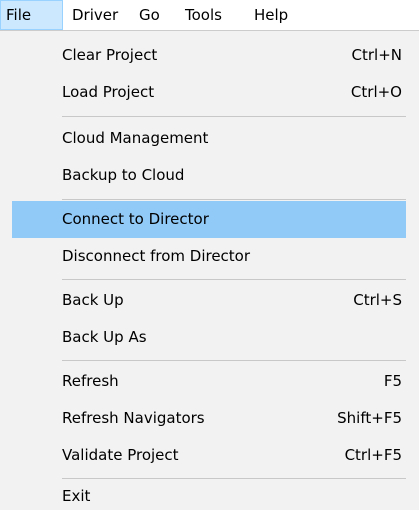 This screenshot has height=511, width=419. Describe the element at coordinates (376, 55) in the screenshot. I see `menu-item-shortcut: Ctrl+N` at that location.